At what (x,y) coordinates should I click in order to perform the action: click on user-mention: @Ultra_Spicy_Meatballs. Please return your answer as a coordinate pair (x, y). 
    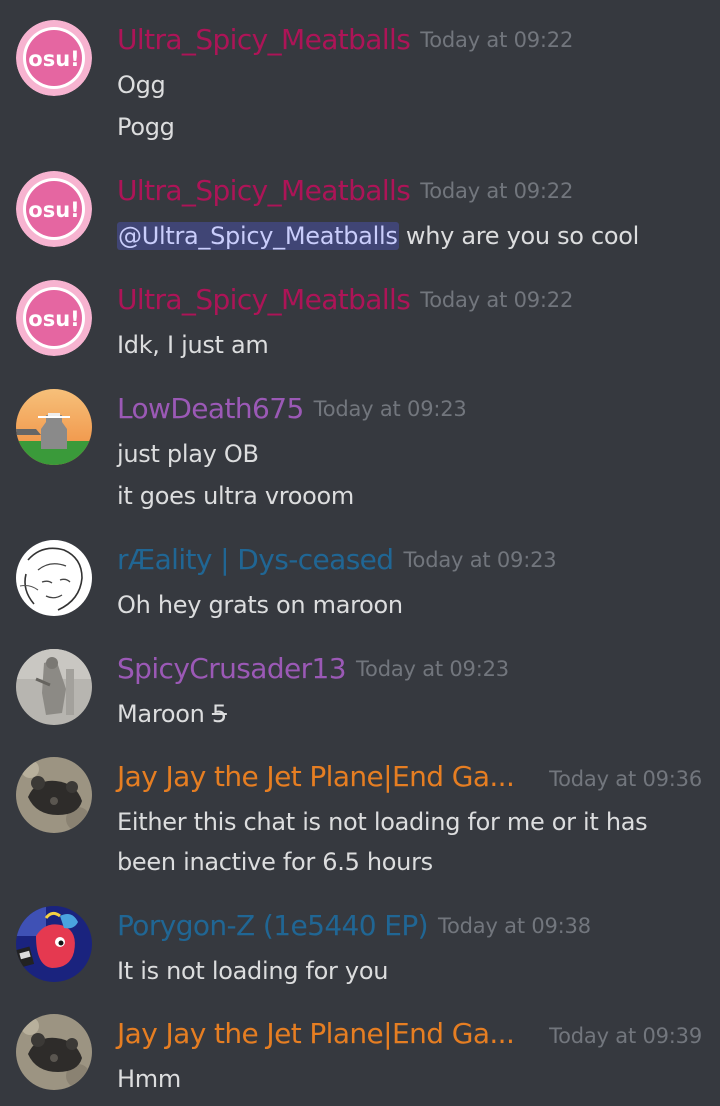
    Looking at the image, I should click on (258, 236).